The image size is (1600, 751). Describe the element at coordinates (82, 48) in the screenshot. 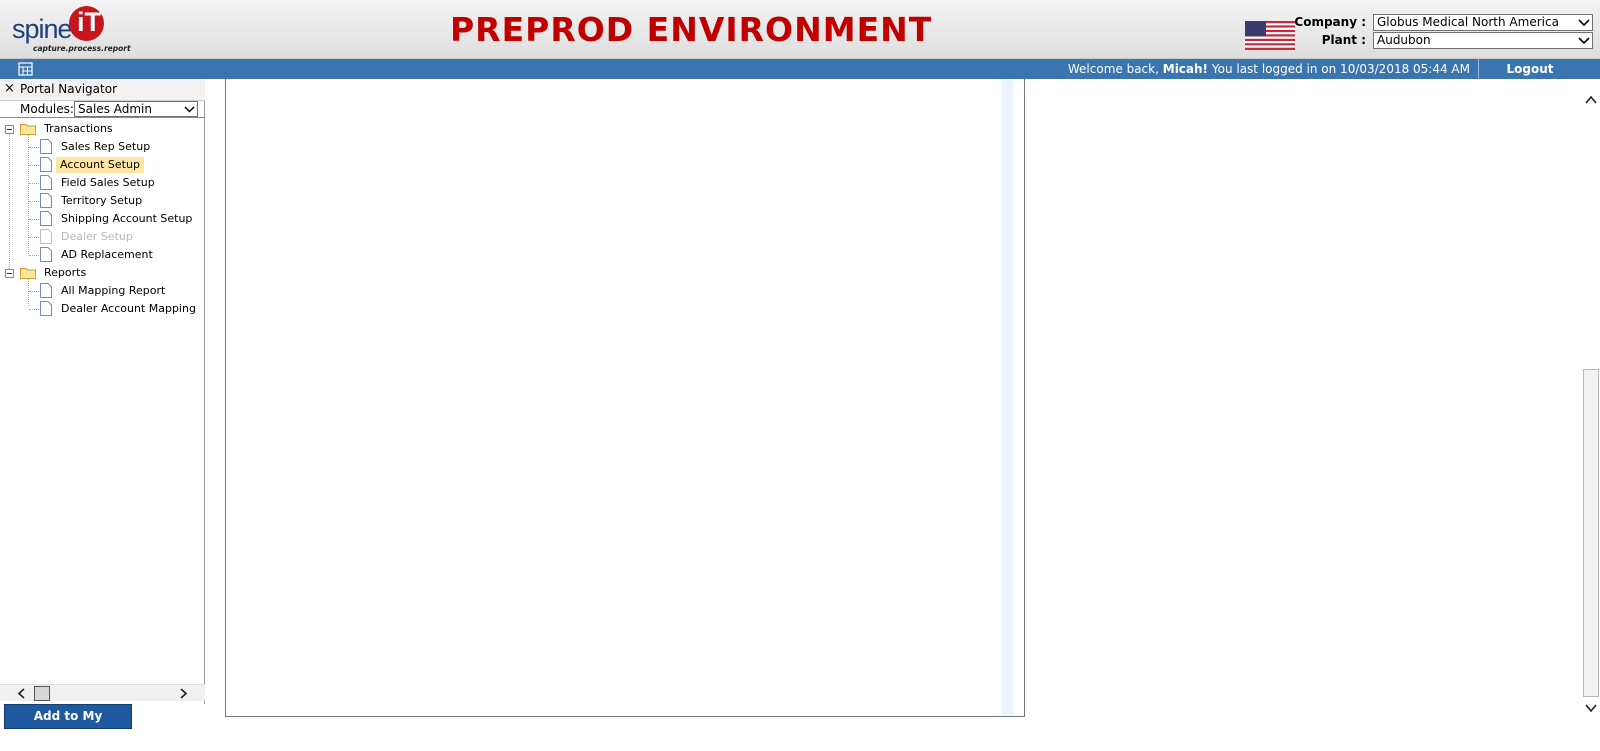

I see `logo-tagline: capture.process.report` at that location.